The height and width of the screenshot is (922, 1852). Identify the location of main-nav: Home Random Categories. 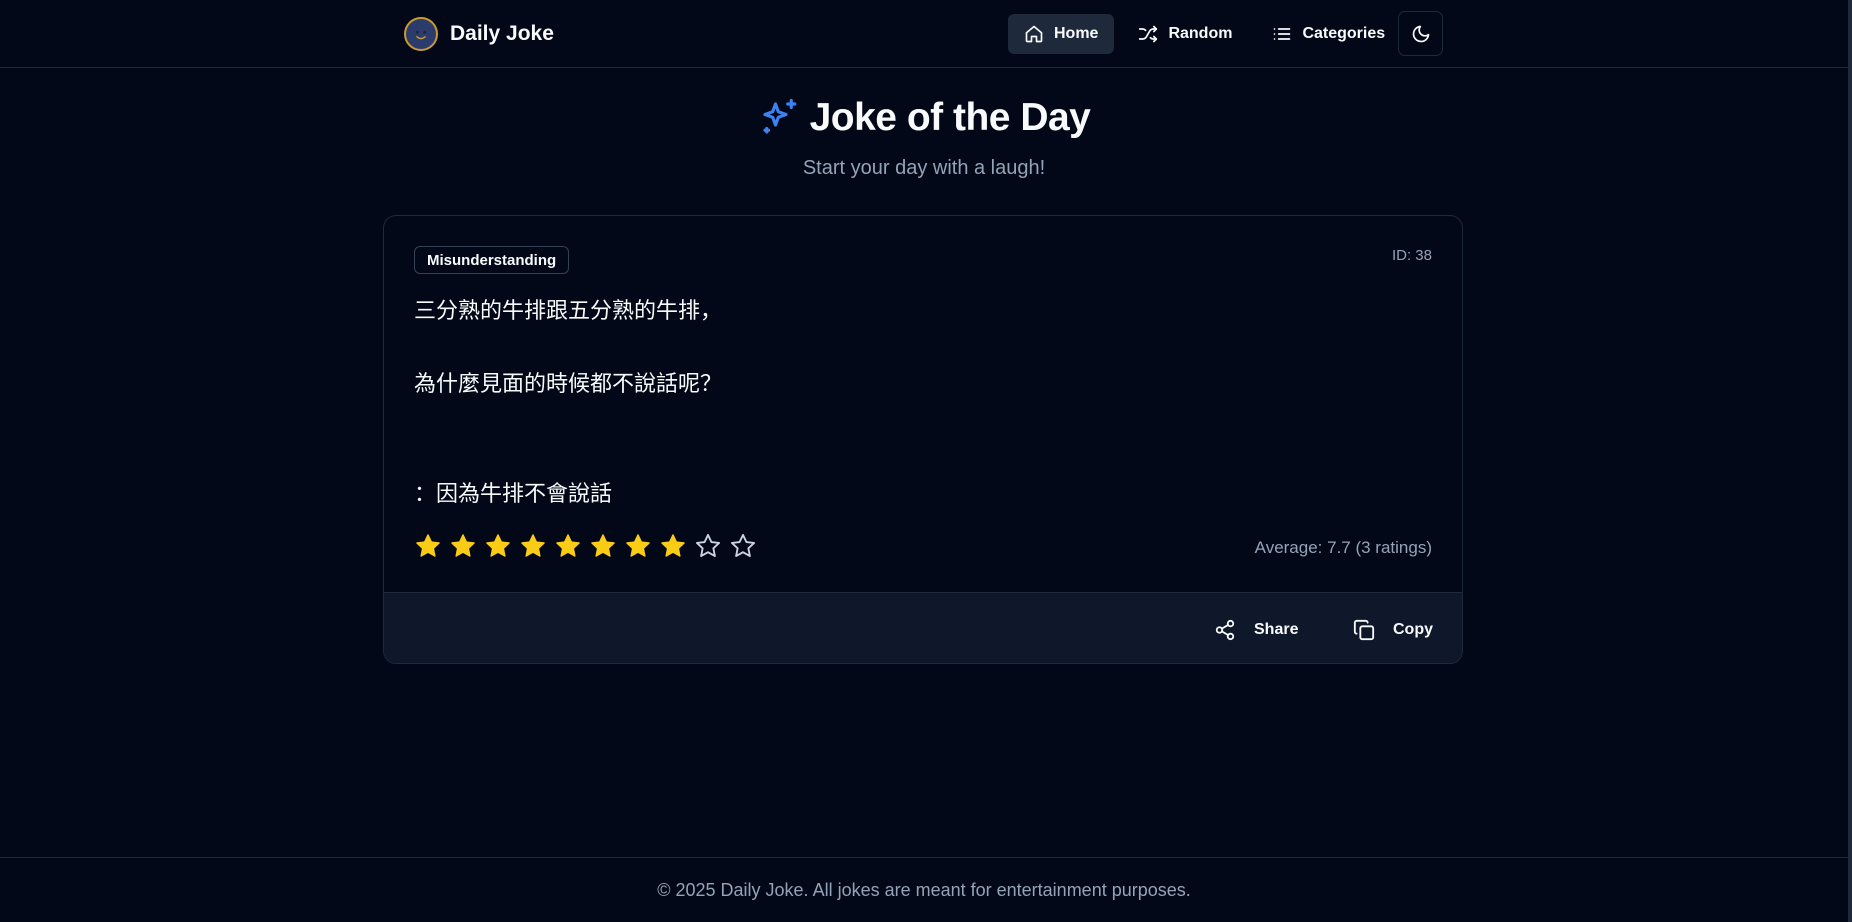
(1204, 34).